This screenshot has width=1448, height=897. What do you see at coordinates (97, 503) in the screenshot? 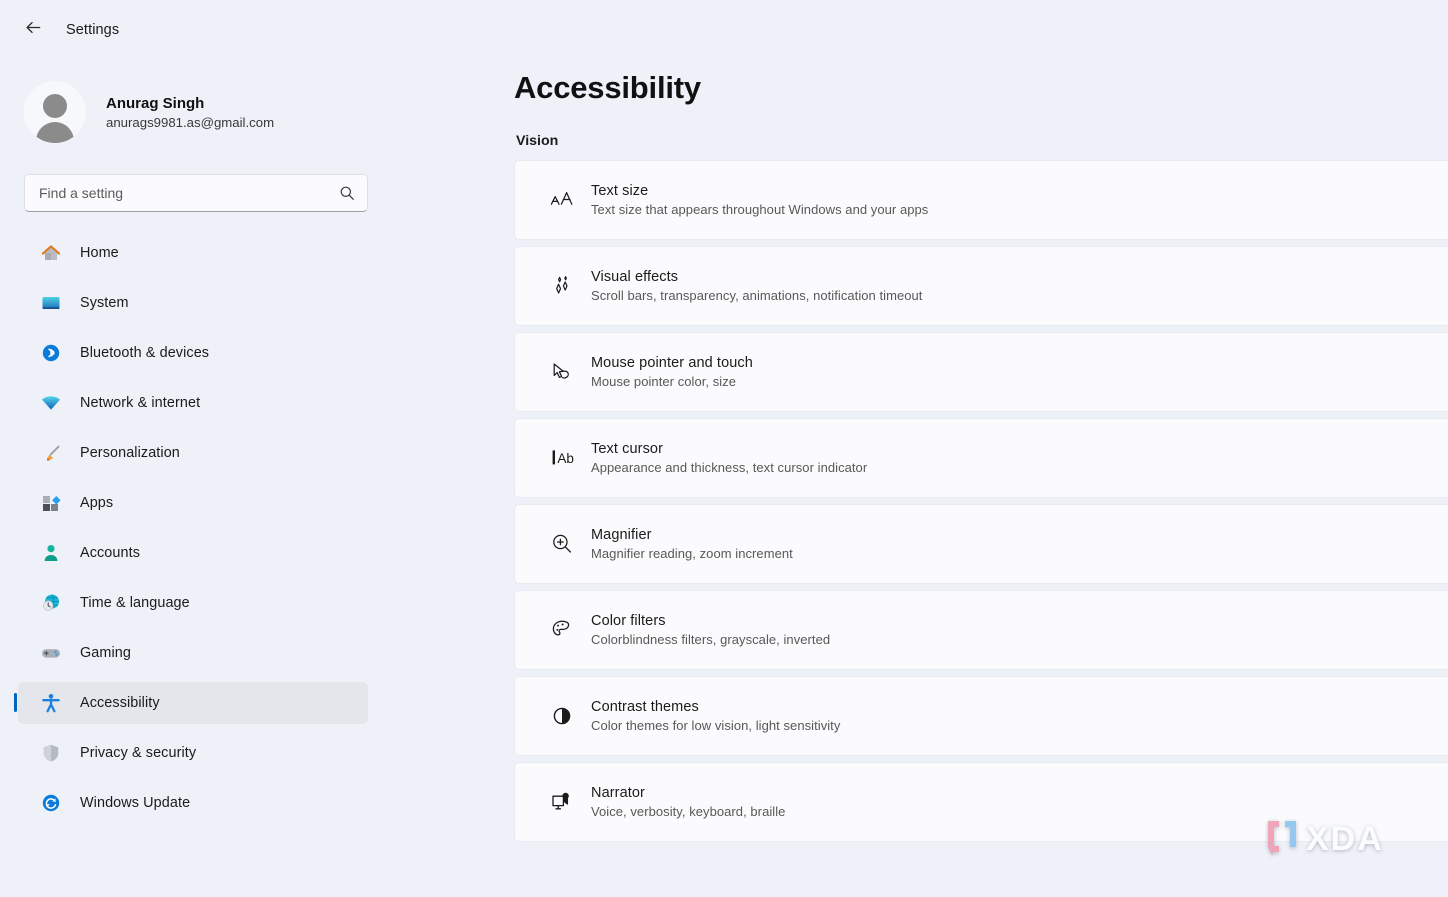
I see `sidebar-item-label: Apps` at bounding box center [97, 503].